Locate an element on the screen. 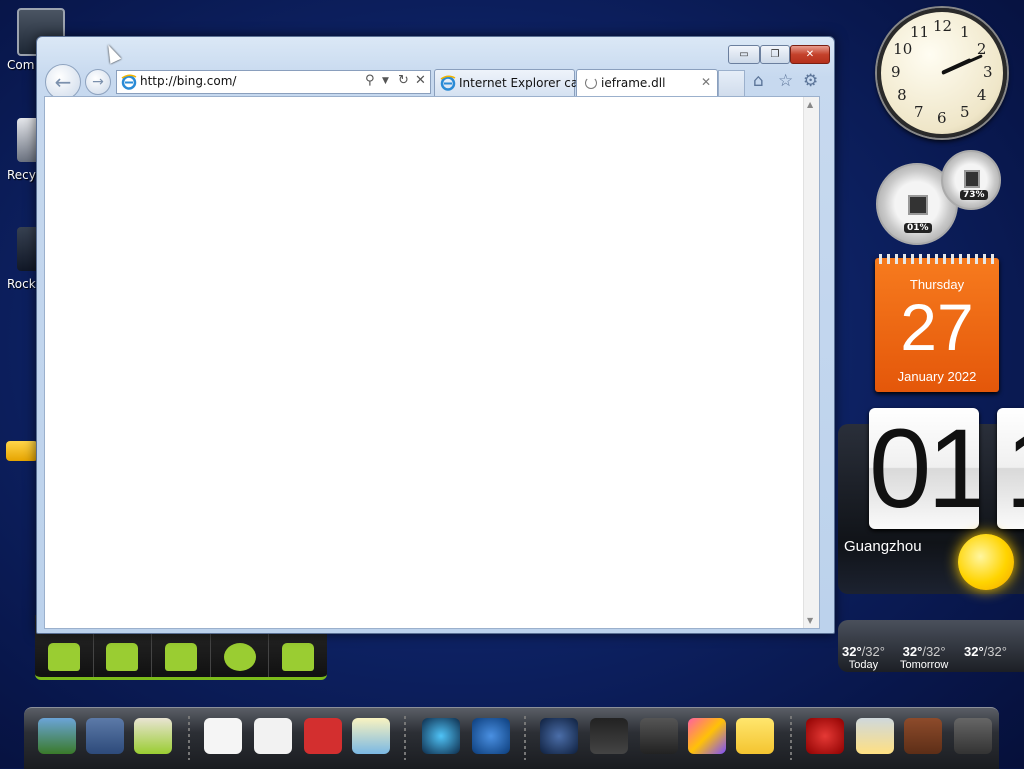 This screenshot has width=1024, height=769. clock-number: 4 is located at coordinates (981, 95).